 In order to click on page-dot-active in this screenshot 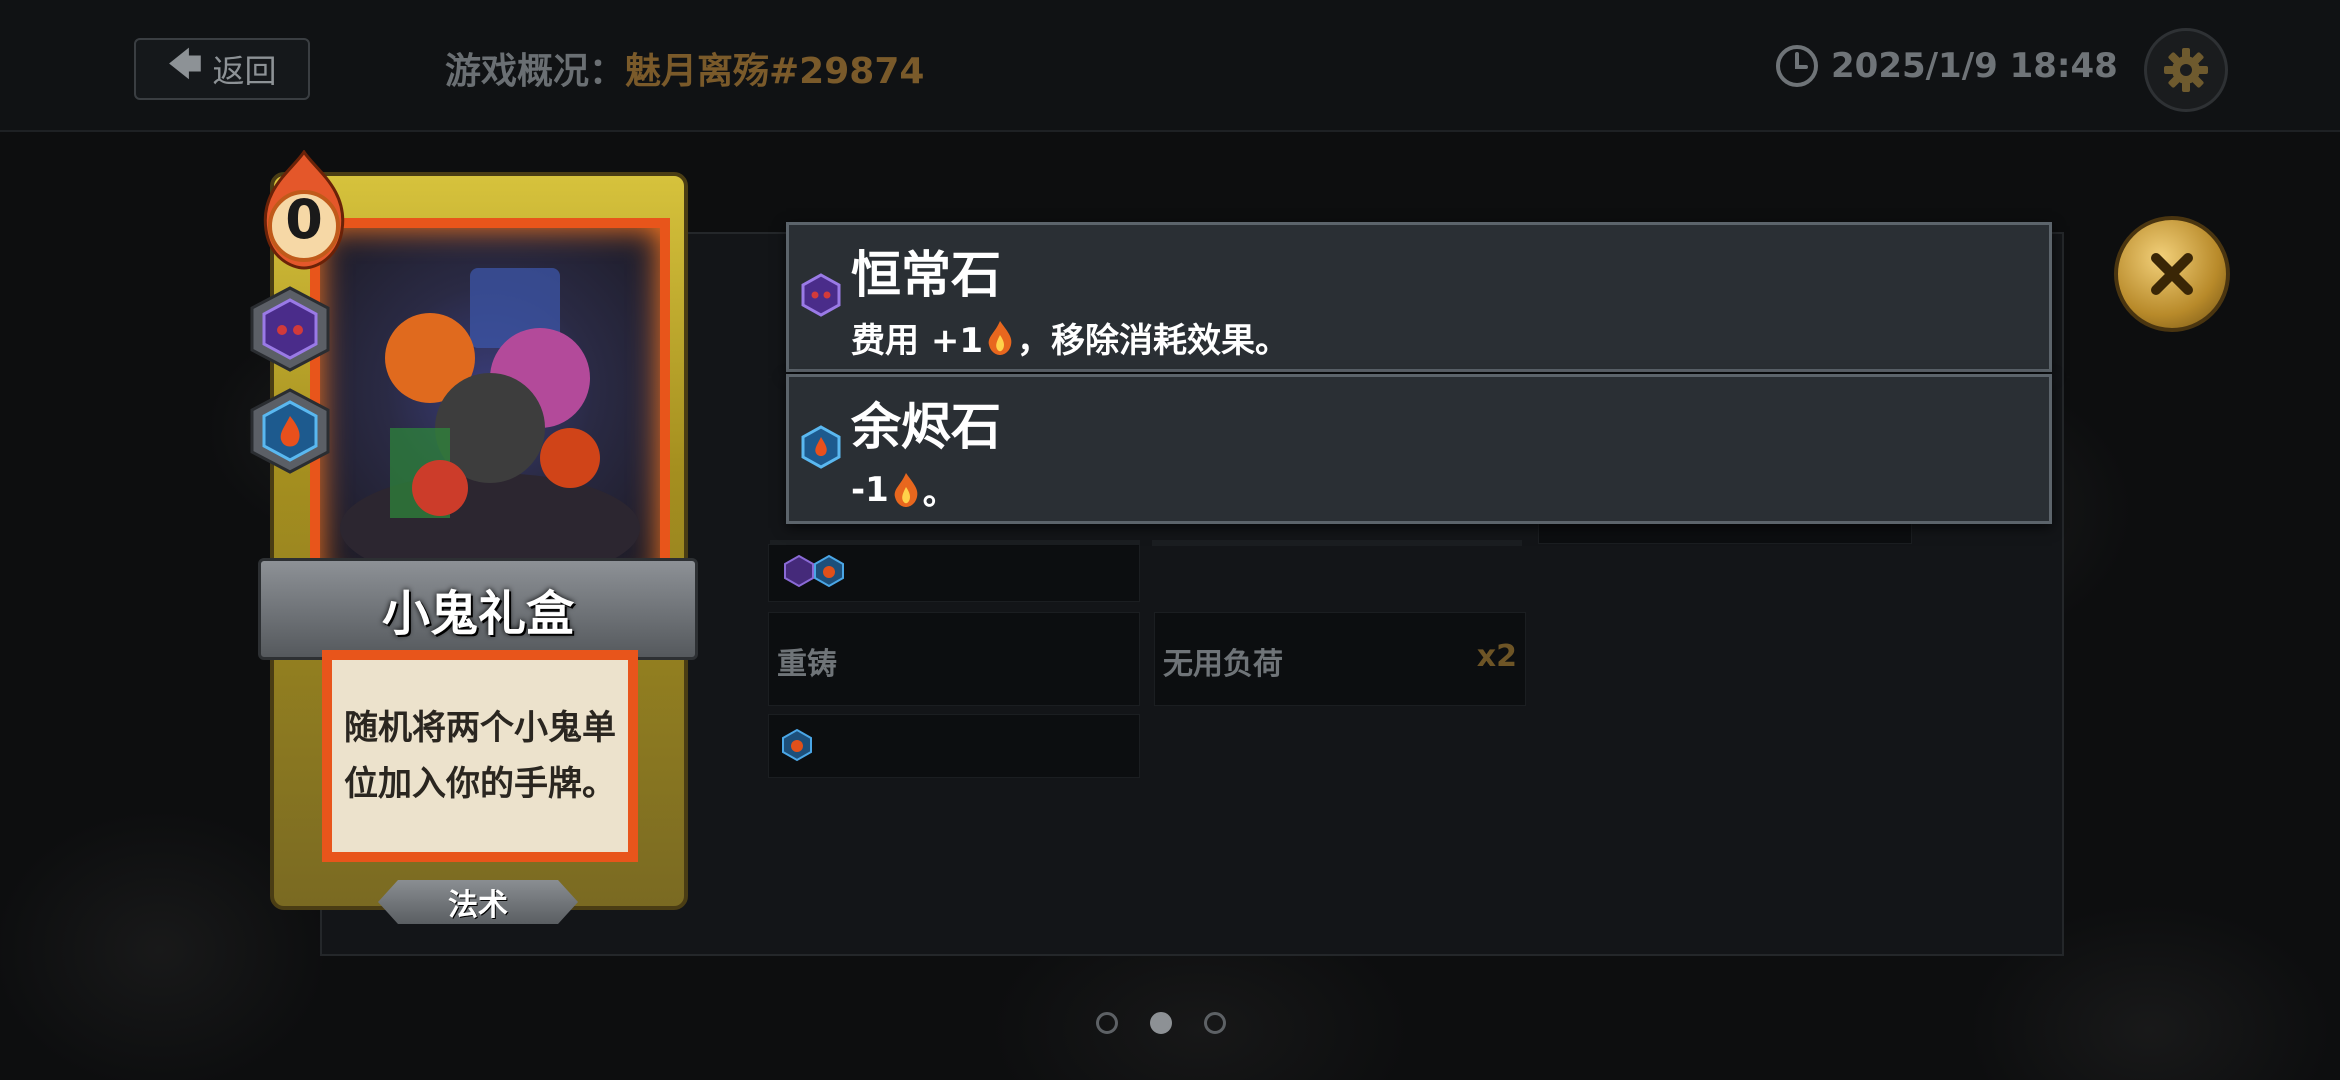, I will do `click(1161, 1023)`.